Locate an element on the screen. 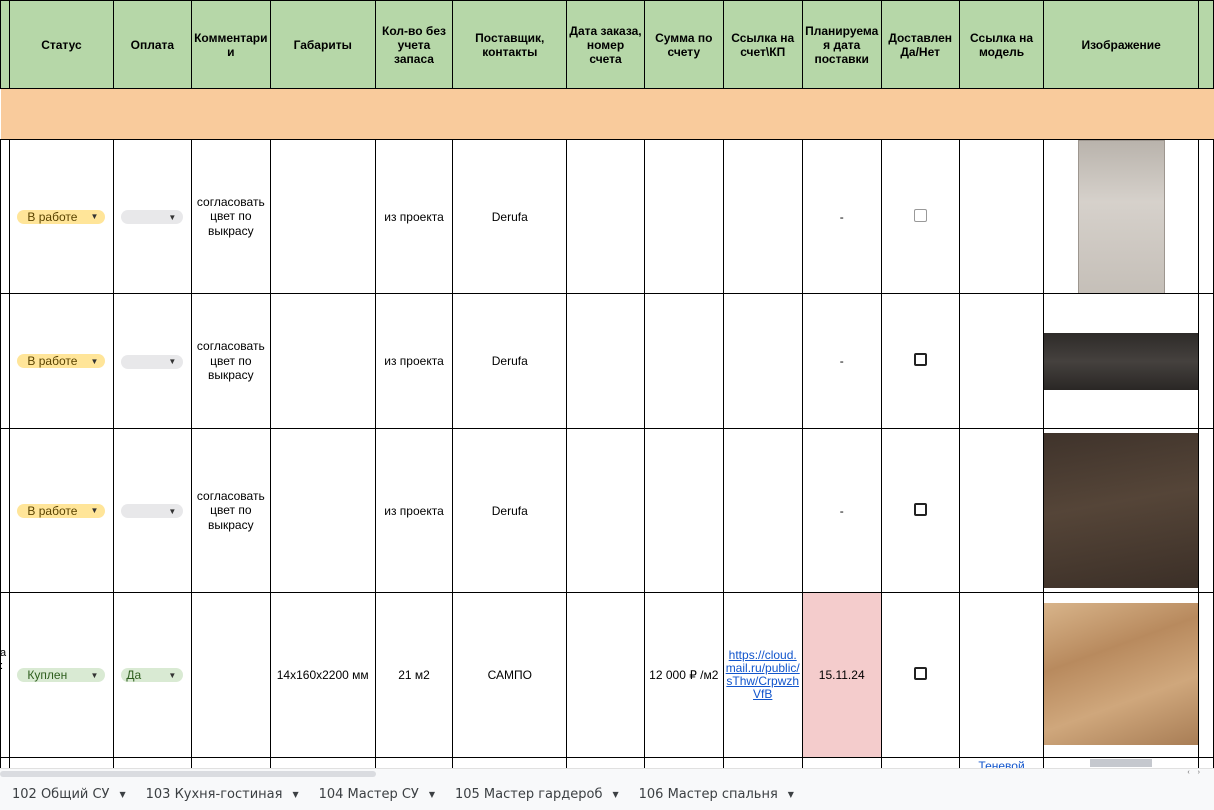 Image resolution: width=1214 pixels, height=810 pixels. status-cell: Куплен ▼ is located at coordinates (61, 675).